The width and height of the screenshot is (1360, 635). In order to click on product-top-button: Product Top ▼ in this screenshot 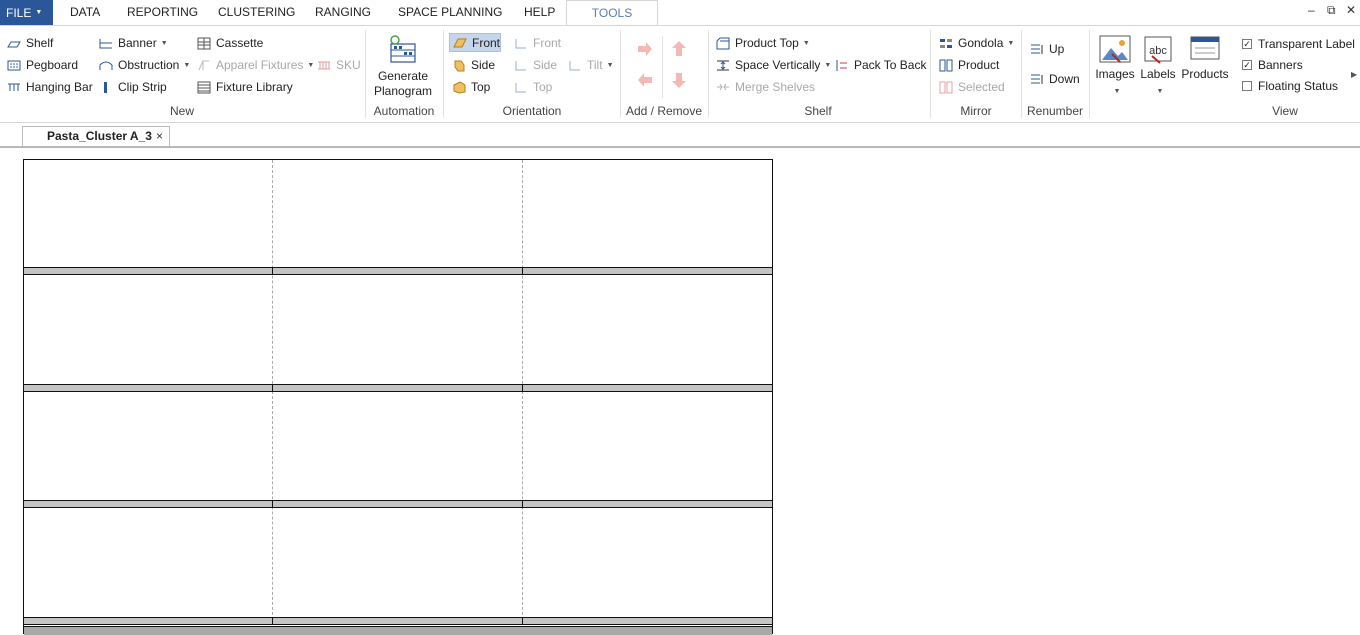, I will do `click(763, 43)`.